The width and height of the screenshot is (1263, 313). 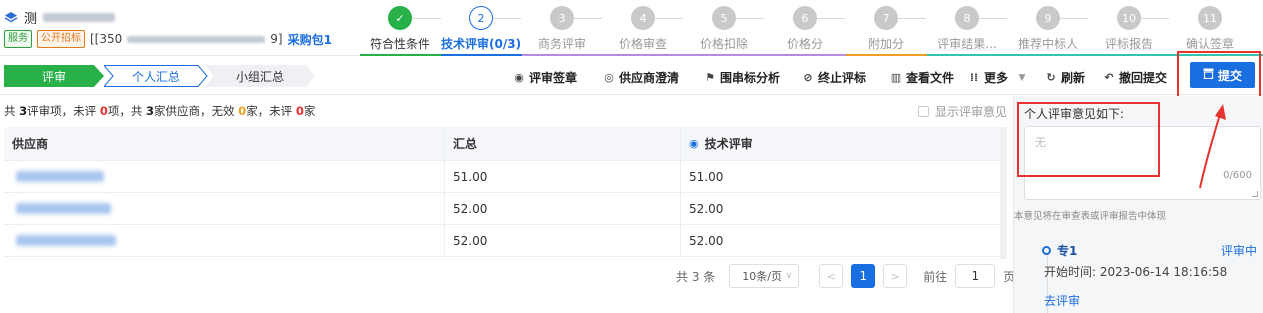 I want to click on step-price-check: 4 价格审查, so click(x=643, y=28).